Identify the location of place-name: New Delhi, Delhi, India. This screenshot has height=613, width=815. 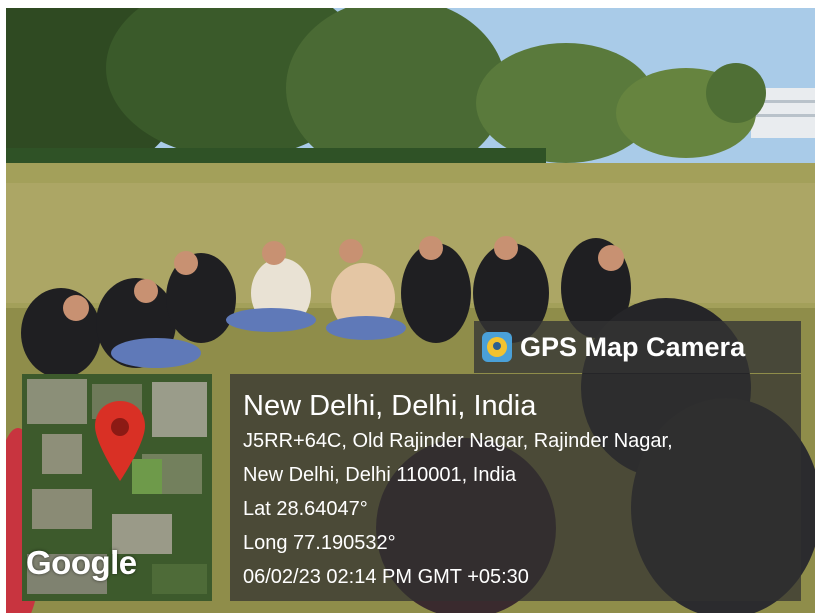
(390, 406).